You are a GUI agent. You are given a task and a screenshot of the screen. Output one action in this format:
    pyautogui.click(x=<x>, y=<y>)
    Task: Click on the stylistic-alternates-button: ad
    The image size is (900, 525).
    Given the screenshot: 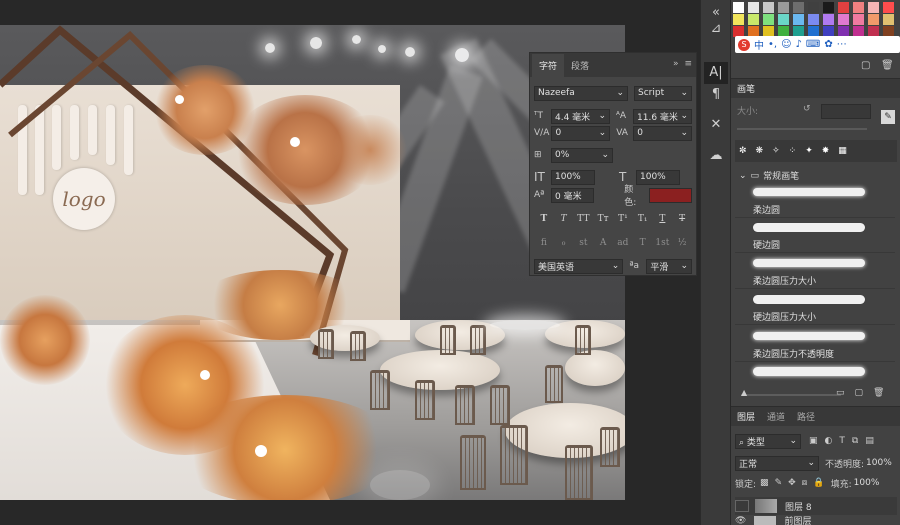 What is the action you would take?
    pyautogui.click(x=623, y=243)
    